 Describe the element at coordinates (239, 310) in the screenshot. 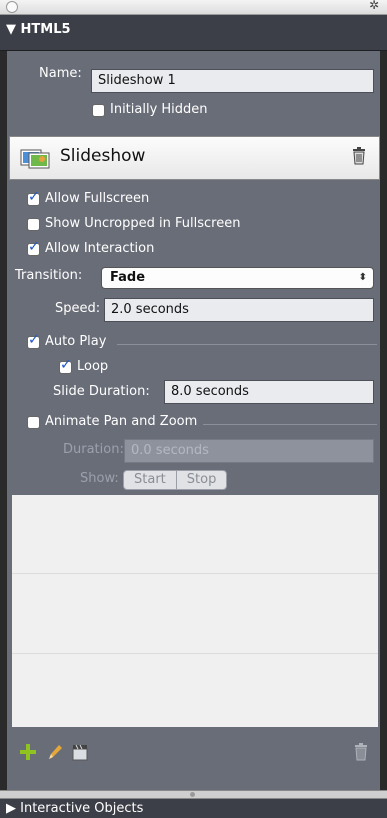

I see `speed-field: 2.0 seconds` at that location.